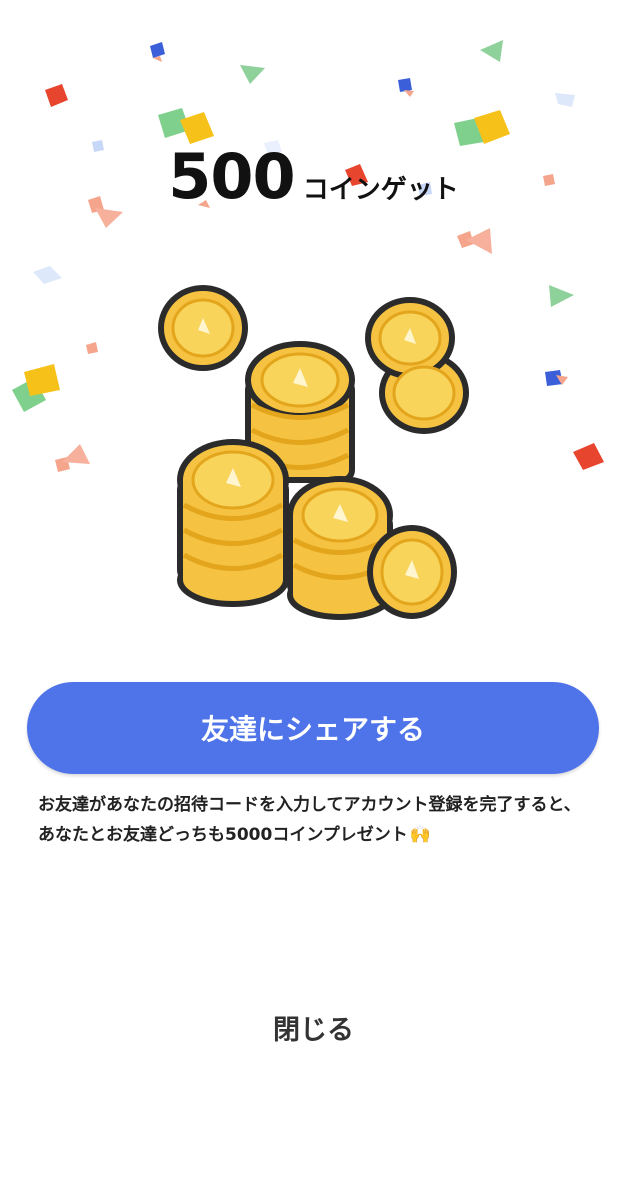 The width and height of the screenshot is (627, 1200). Describe the element at coordinates (231, 176) in the screenshot. I see `reward-amount: 500` at that location.